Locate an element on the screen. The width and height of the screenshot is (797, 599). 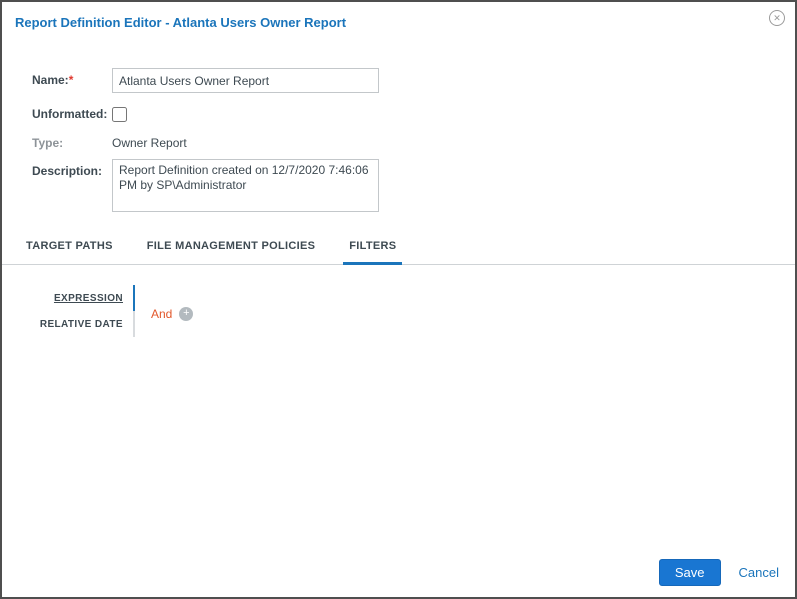
name-input is located at coordinates (245, 80).